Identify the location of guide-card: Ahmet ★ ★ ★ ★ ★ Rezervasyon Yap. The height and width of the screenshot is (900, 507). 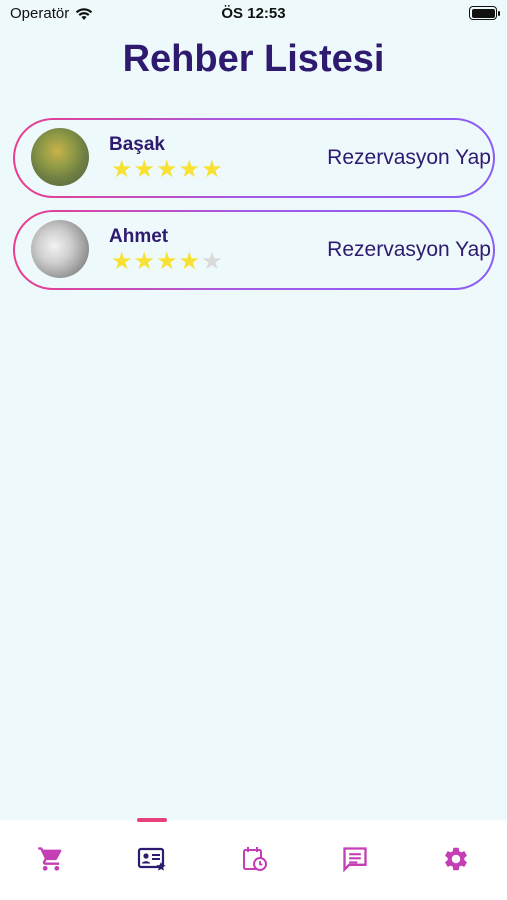
(254, 250).